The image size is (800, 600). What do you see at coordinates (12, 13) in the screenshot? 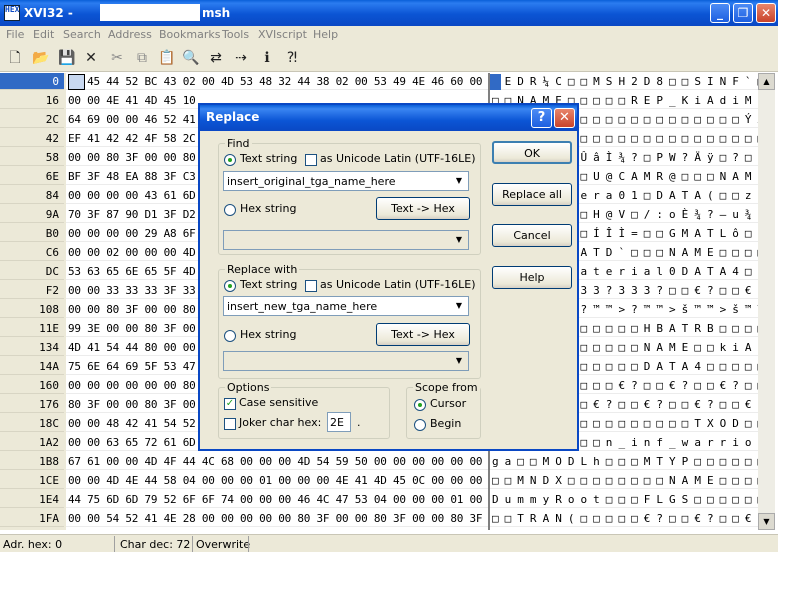
I see `app-icon: HEX` at bounding box center [12, 13].